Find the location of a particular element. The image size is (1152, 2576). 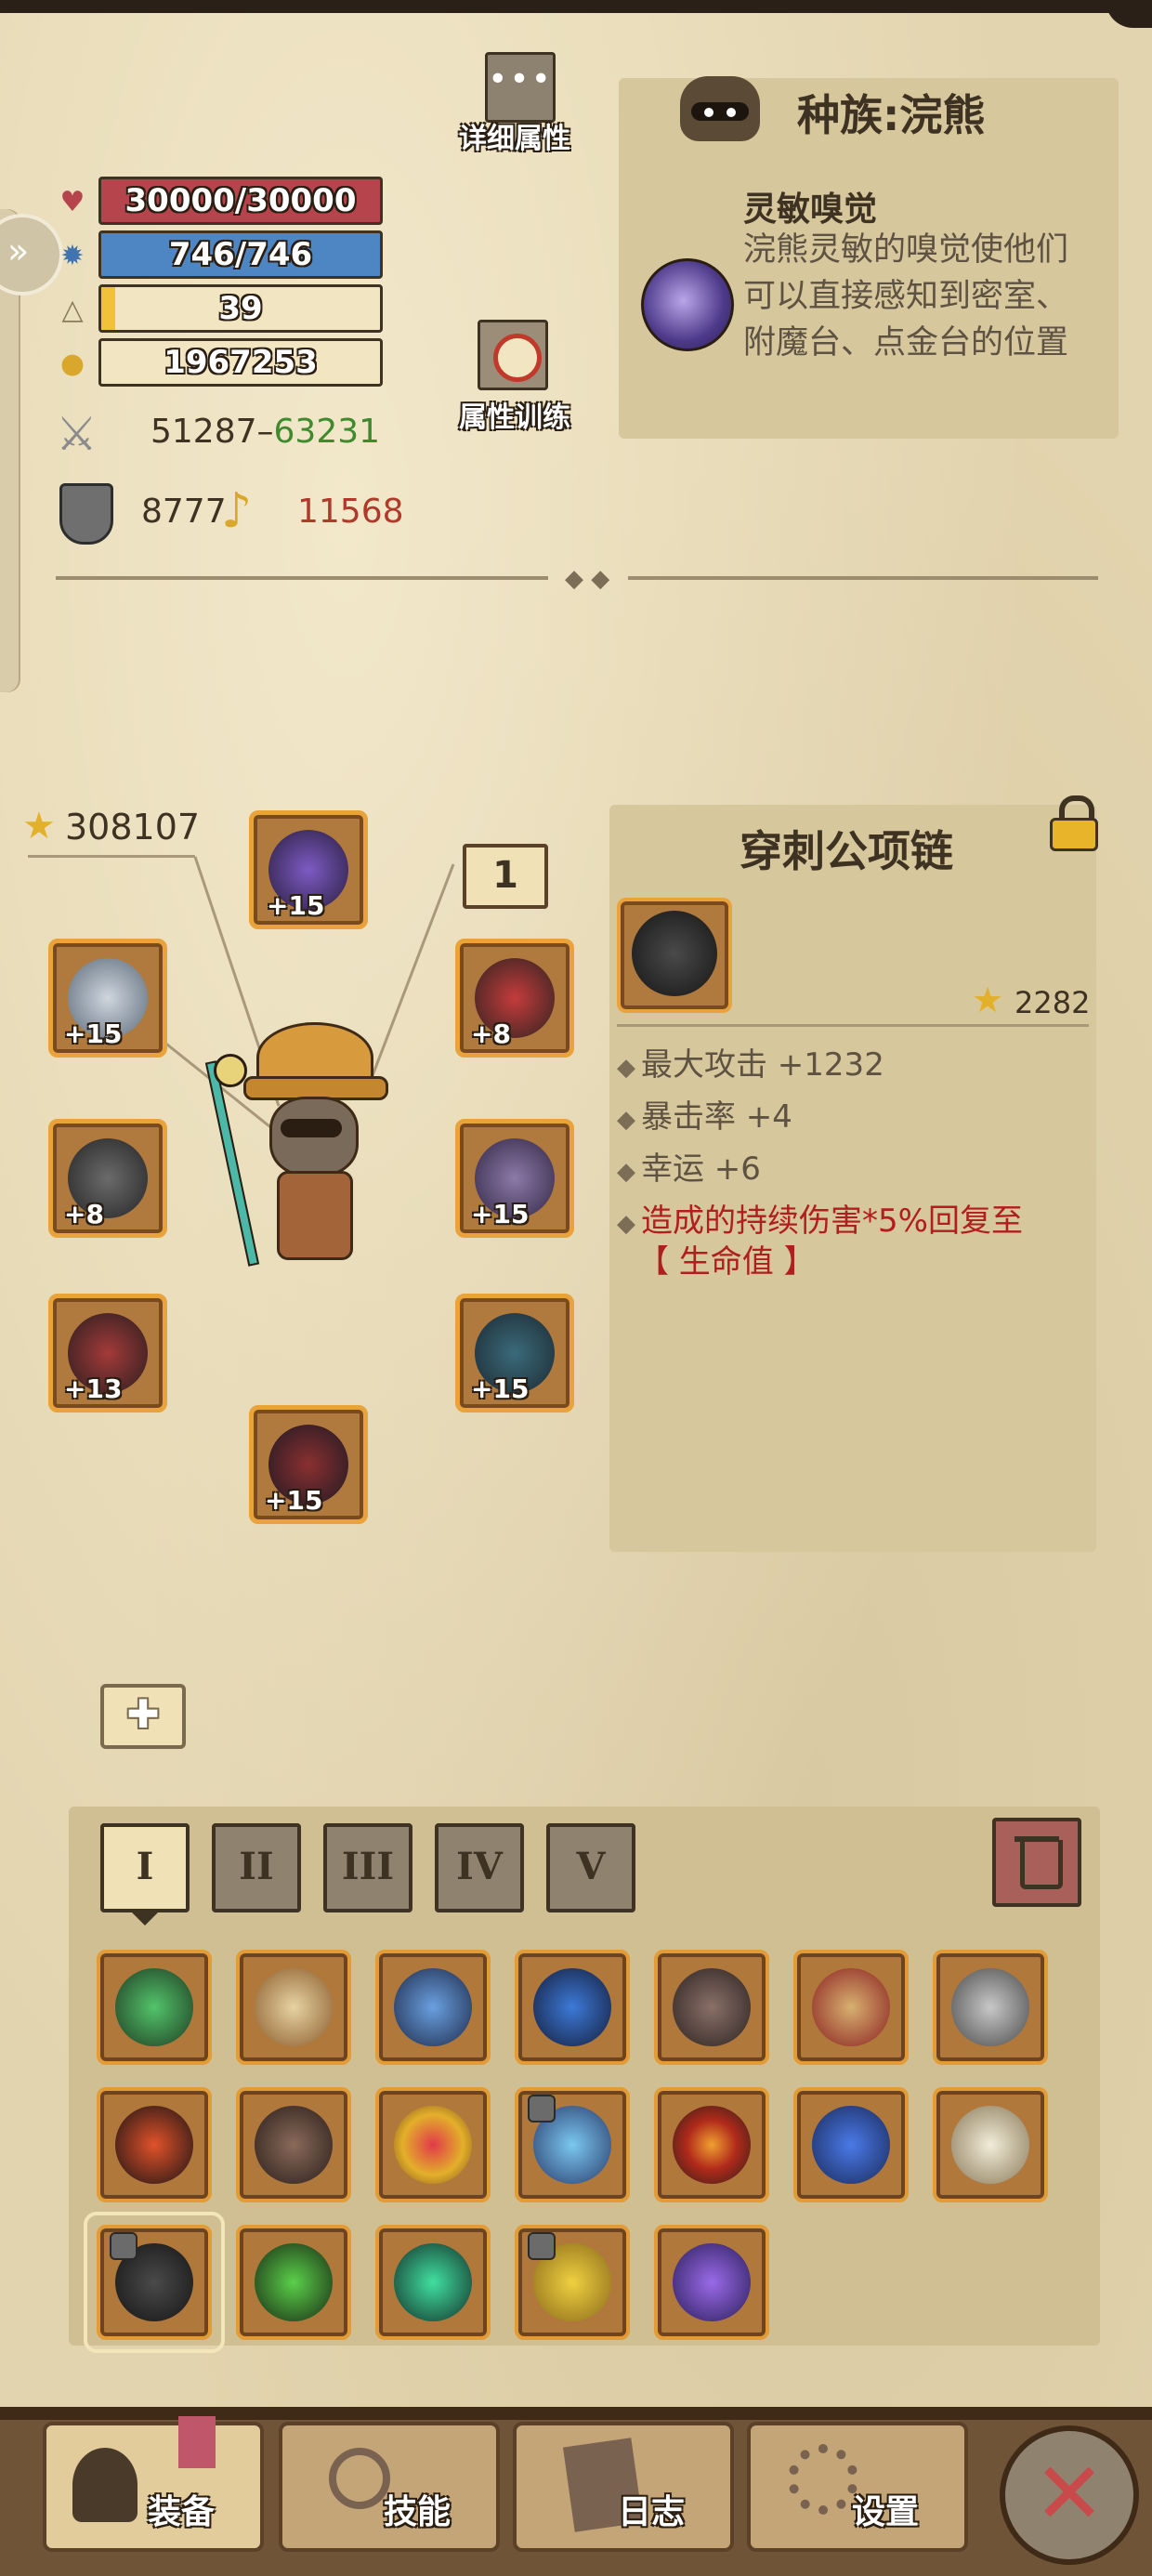

detail-attributes-button: ••• is located at coordinates (520, 87).